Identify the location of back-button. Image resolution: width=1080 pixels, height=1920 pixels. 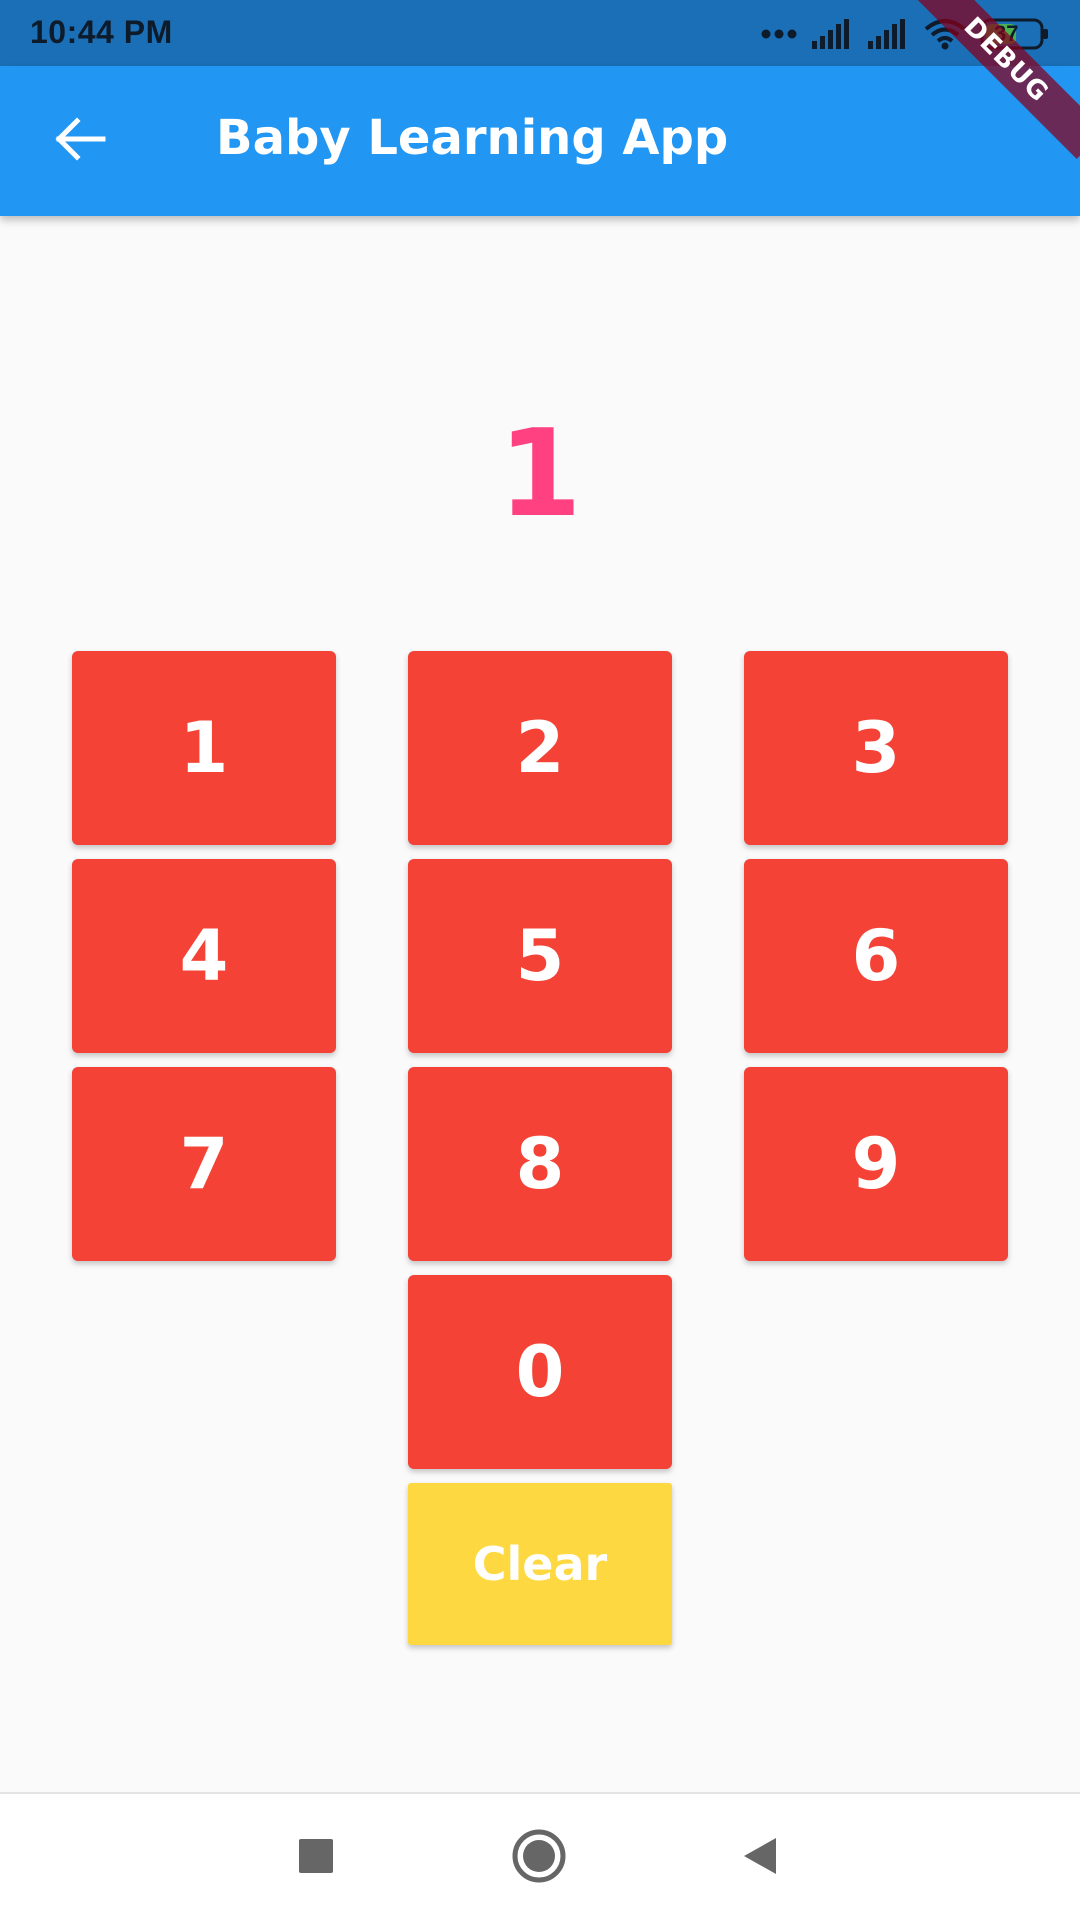
(80, 141).